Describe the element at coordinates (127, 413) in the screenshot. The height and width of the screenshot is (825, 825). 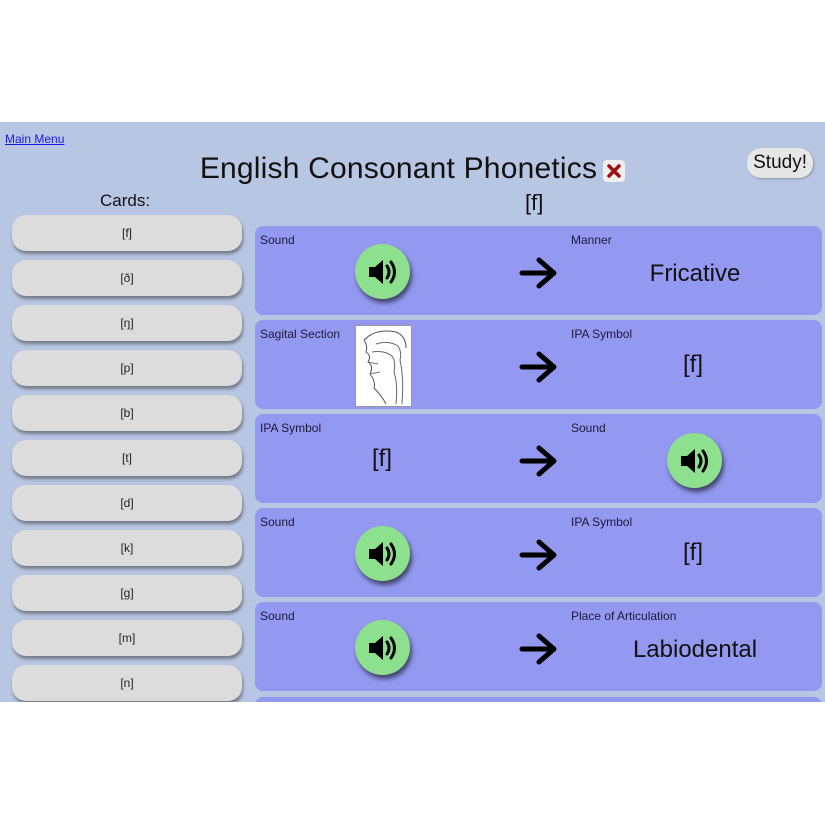
I see `card-button: [b]` at that location.